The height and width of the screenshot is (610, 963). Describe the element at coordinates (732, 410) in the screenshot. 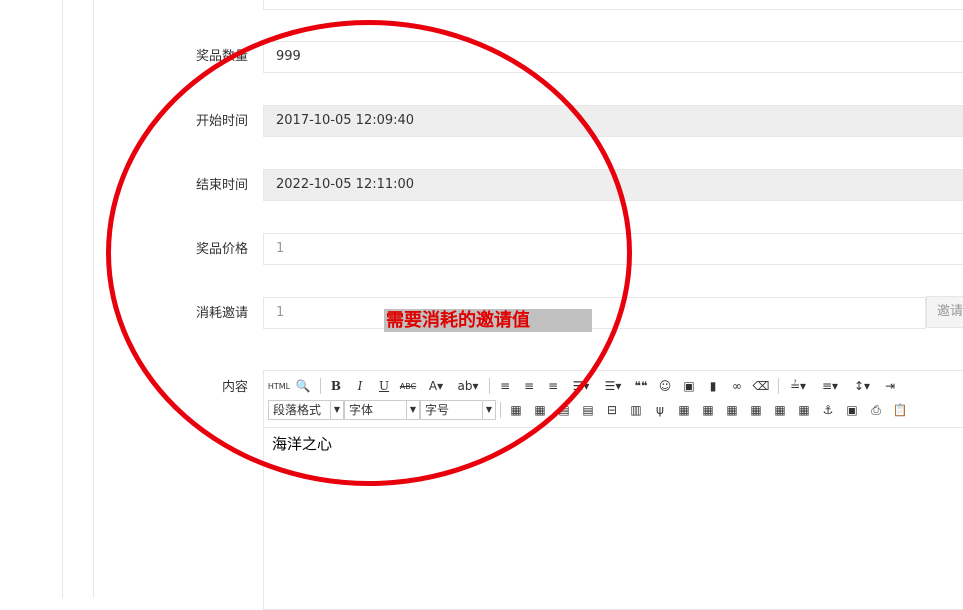

I see `merge-down-icon: ▦` at that location.